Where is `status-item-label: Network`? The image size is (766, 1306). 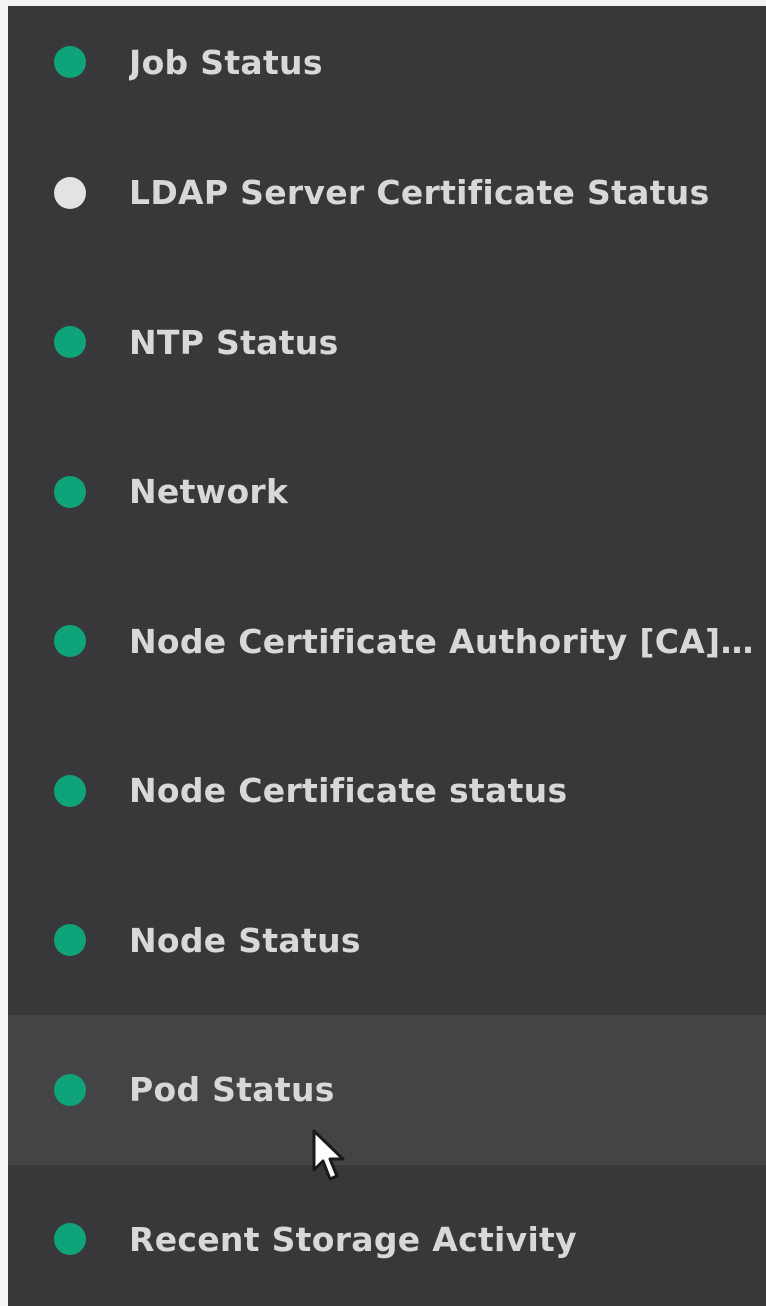 status-item-label: Network is located at coordinates (209, 492).